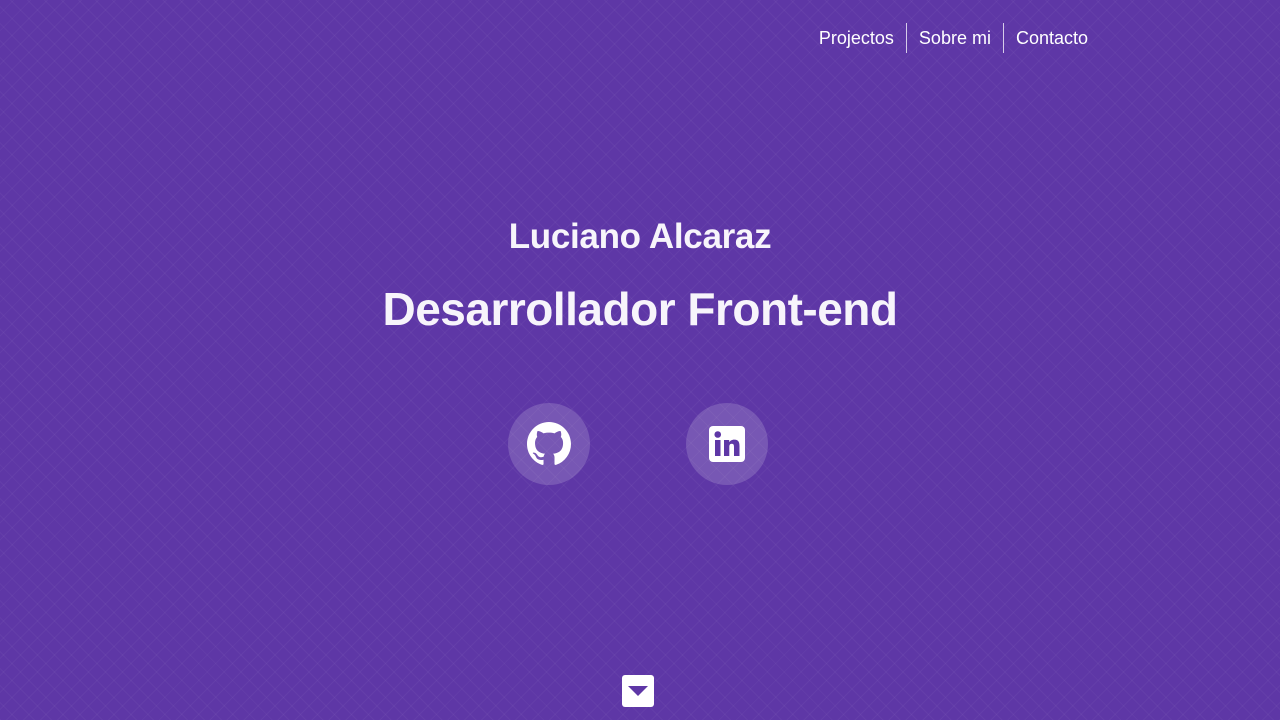 This screenshot has height=720, width=1280. I want to click on hero-name: Luciano Alcaraz, so click(640, 236).